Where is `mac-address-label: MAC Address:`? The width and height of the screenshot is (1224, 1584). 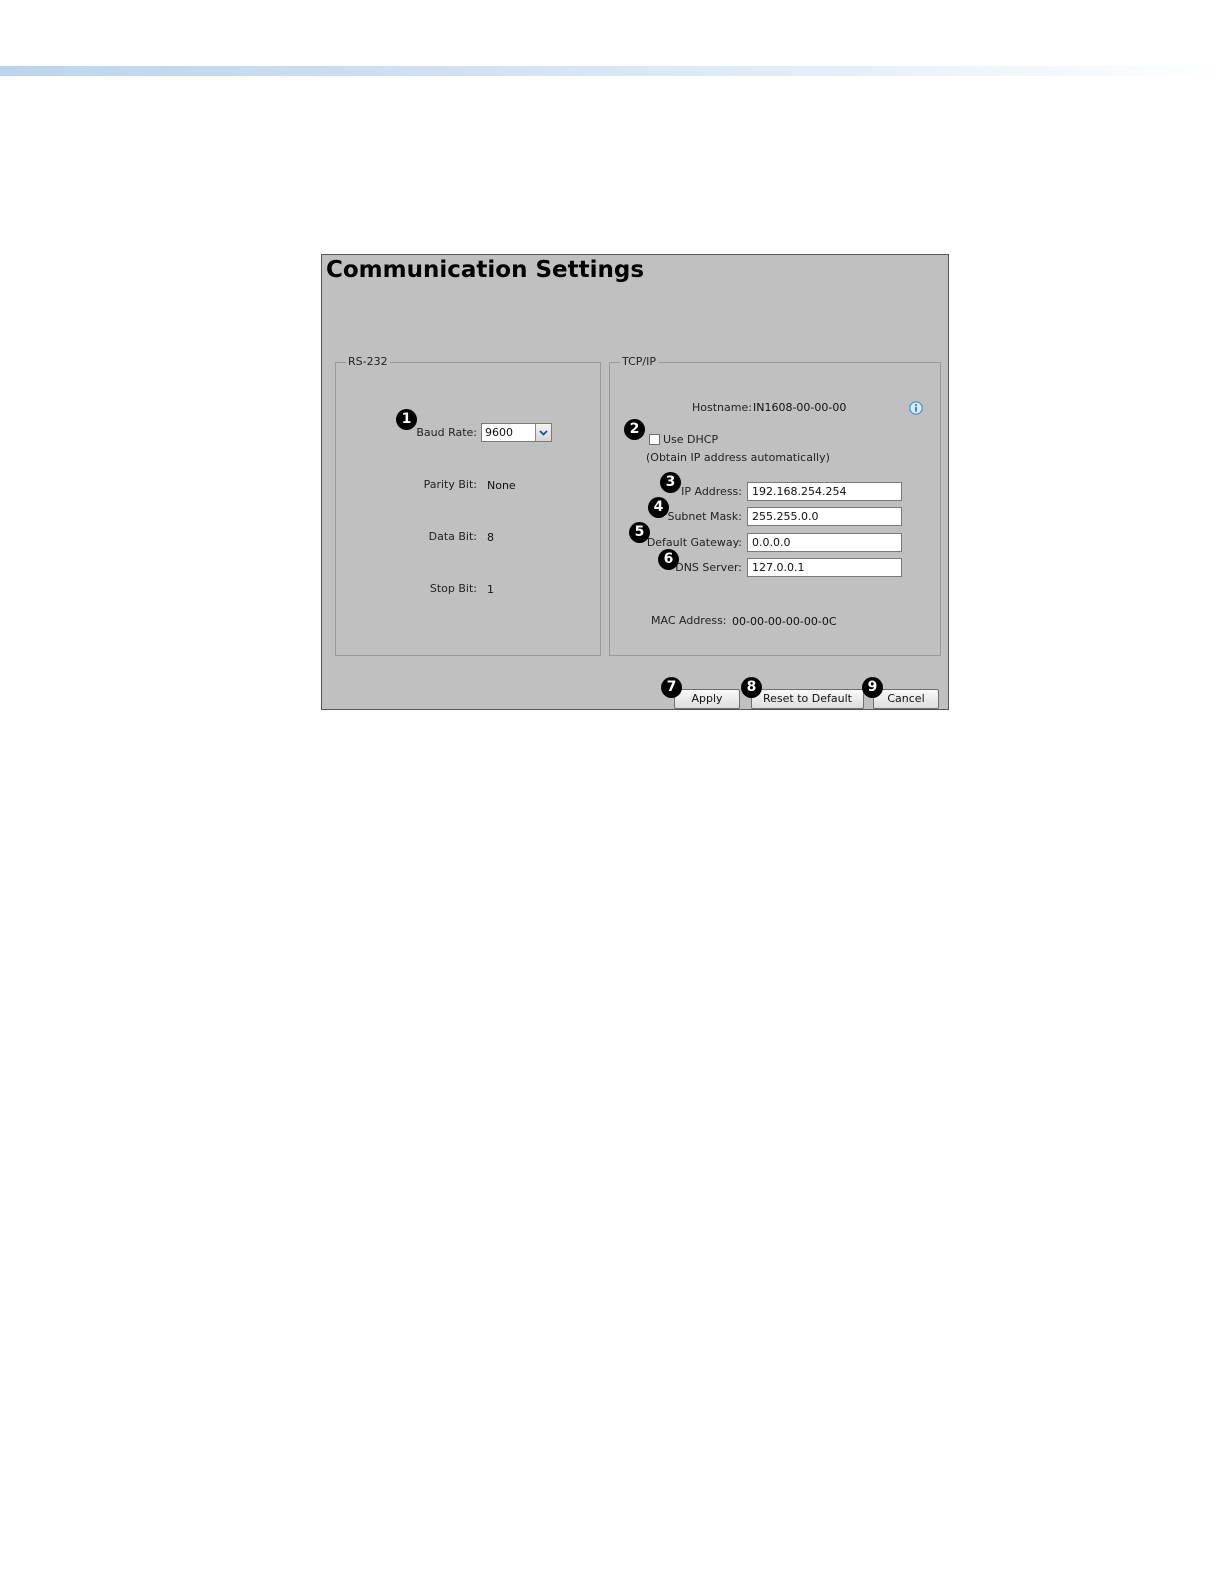 mac-address-label: MAC Address: is located at coordinates (689, 620).